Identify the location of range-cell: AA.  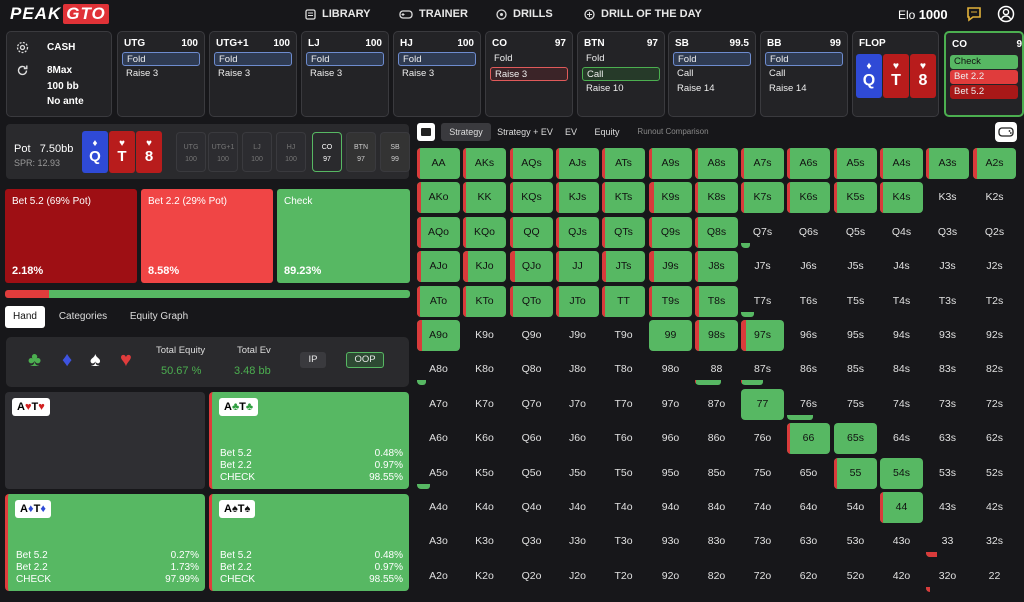
(438, 163).